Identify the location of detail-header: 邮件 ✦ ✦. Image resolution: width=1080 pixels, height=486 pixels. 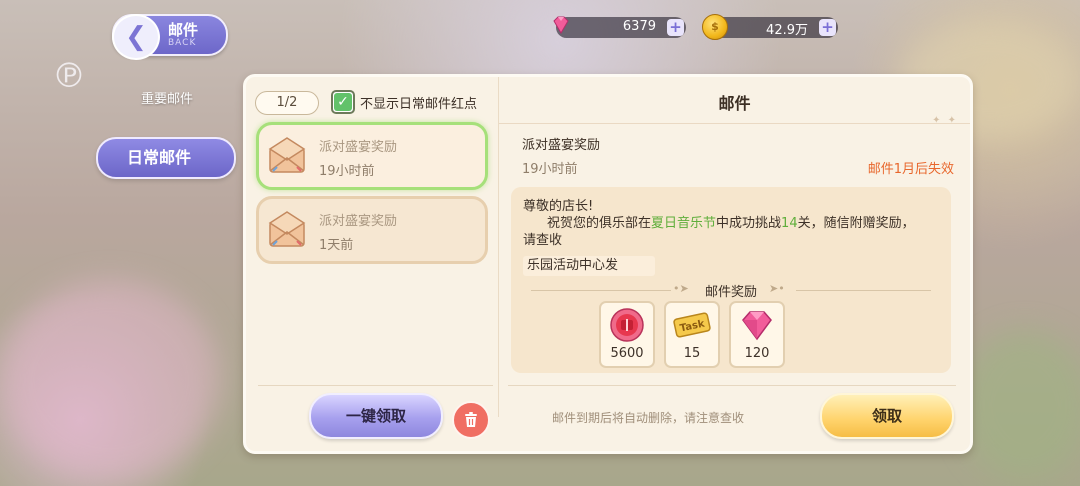
(734, 101).